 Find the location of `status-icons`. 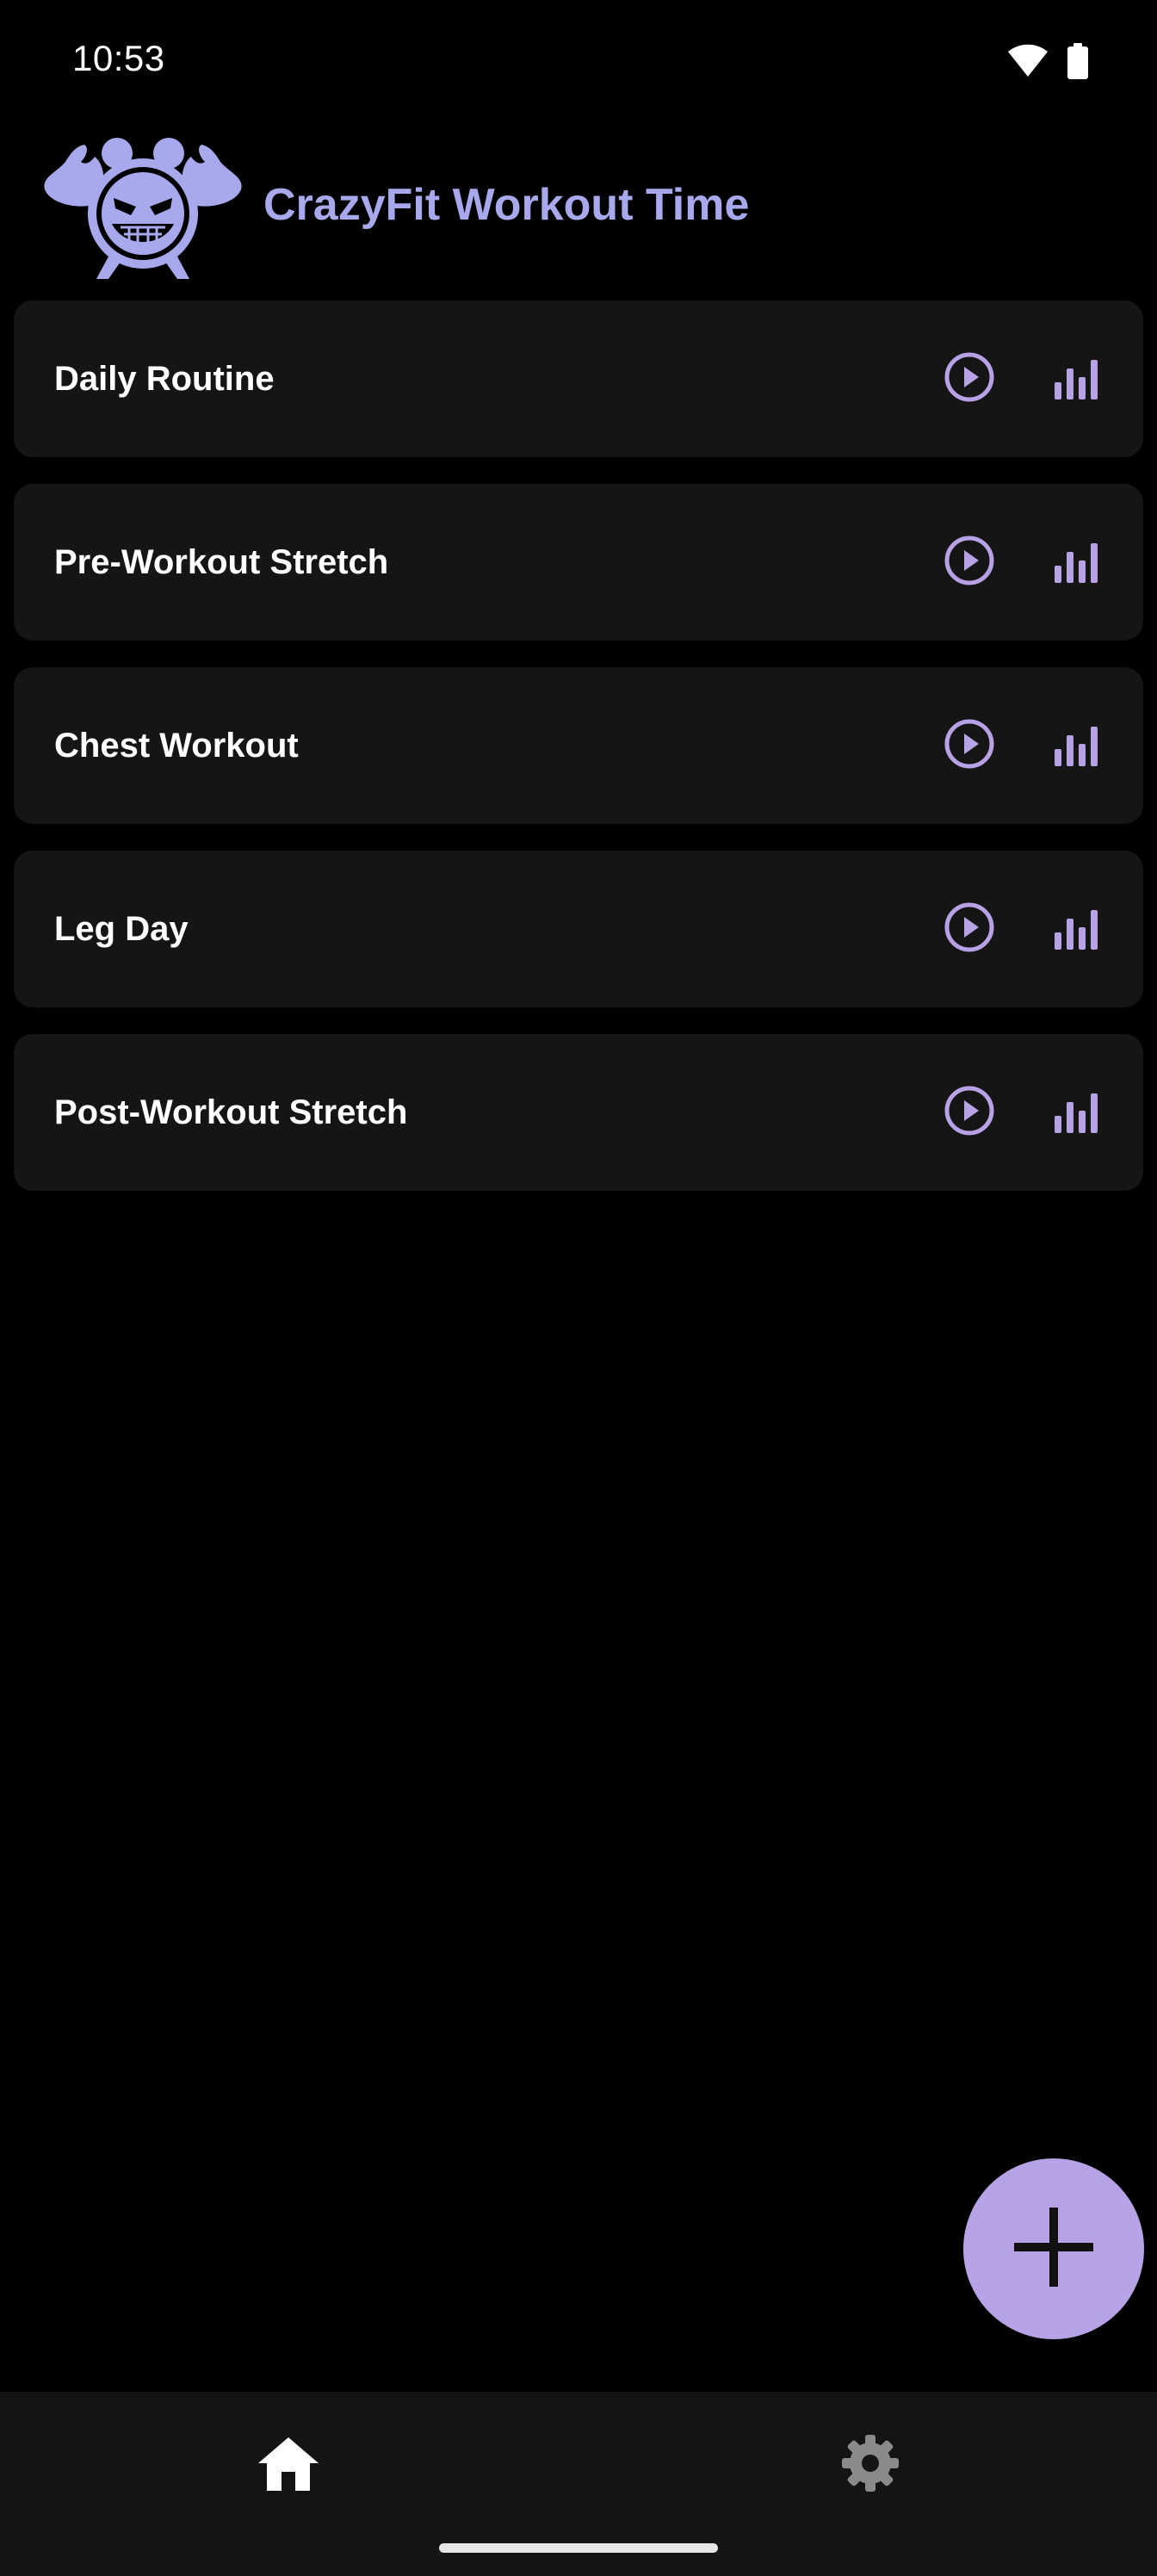

status-icons is located at coordinates (1047, 64).